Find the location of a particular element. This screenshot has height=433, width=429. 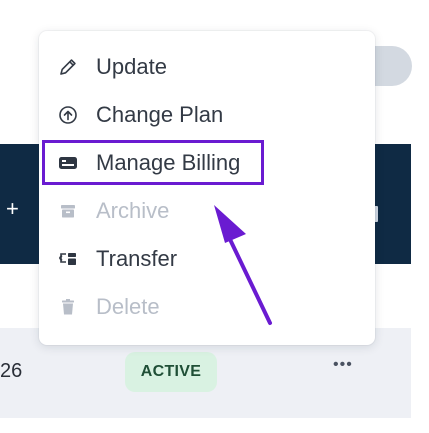

trash-icon is located at coordinates (68, 307).